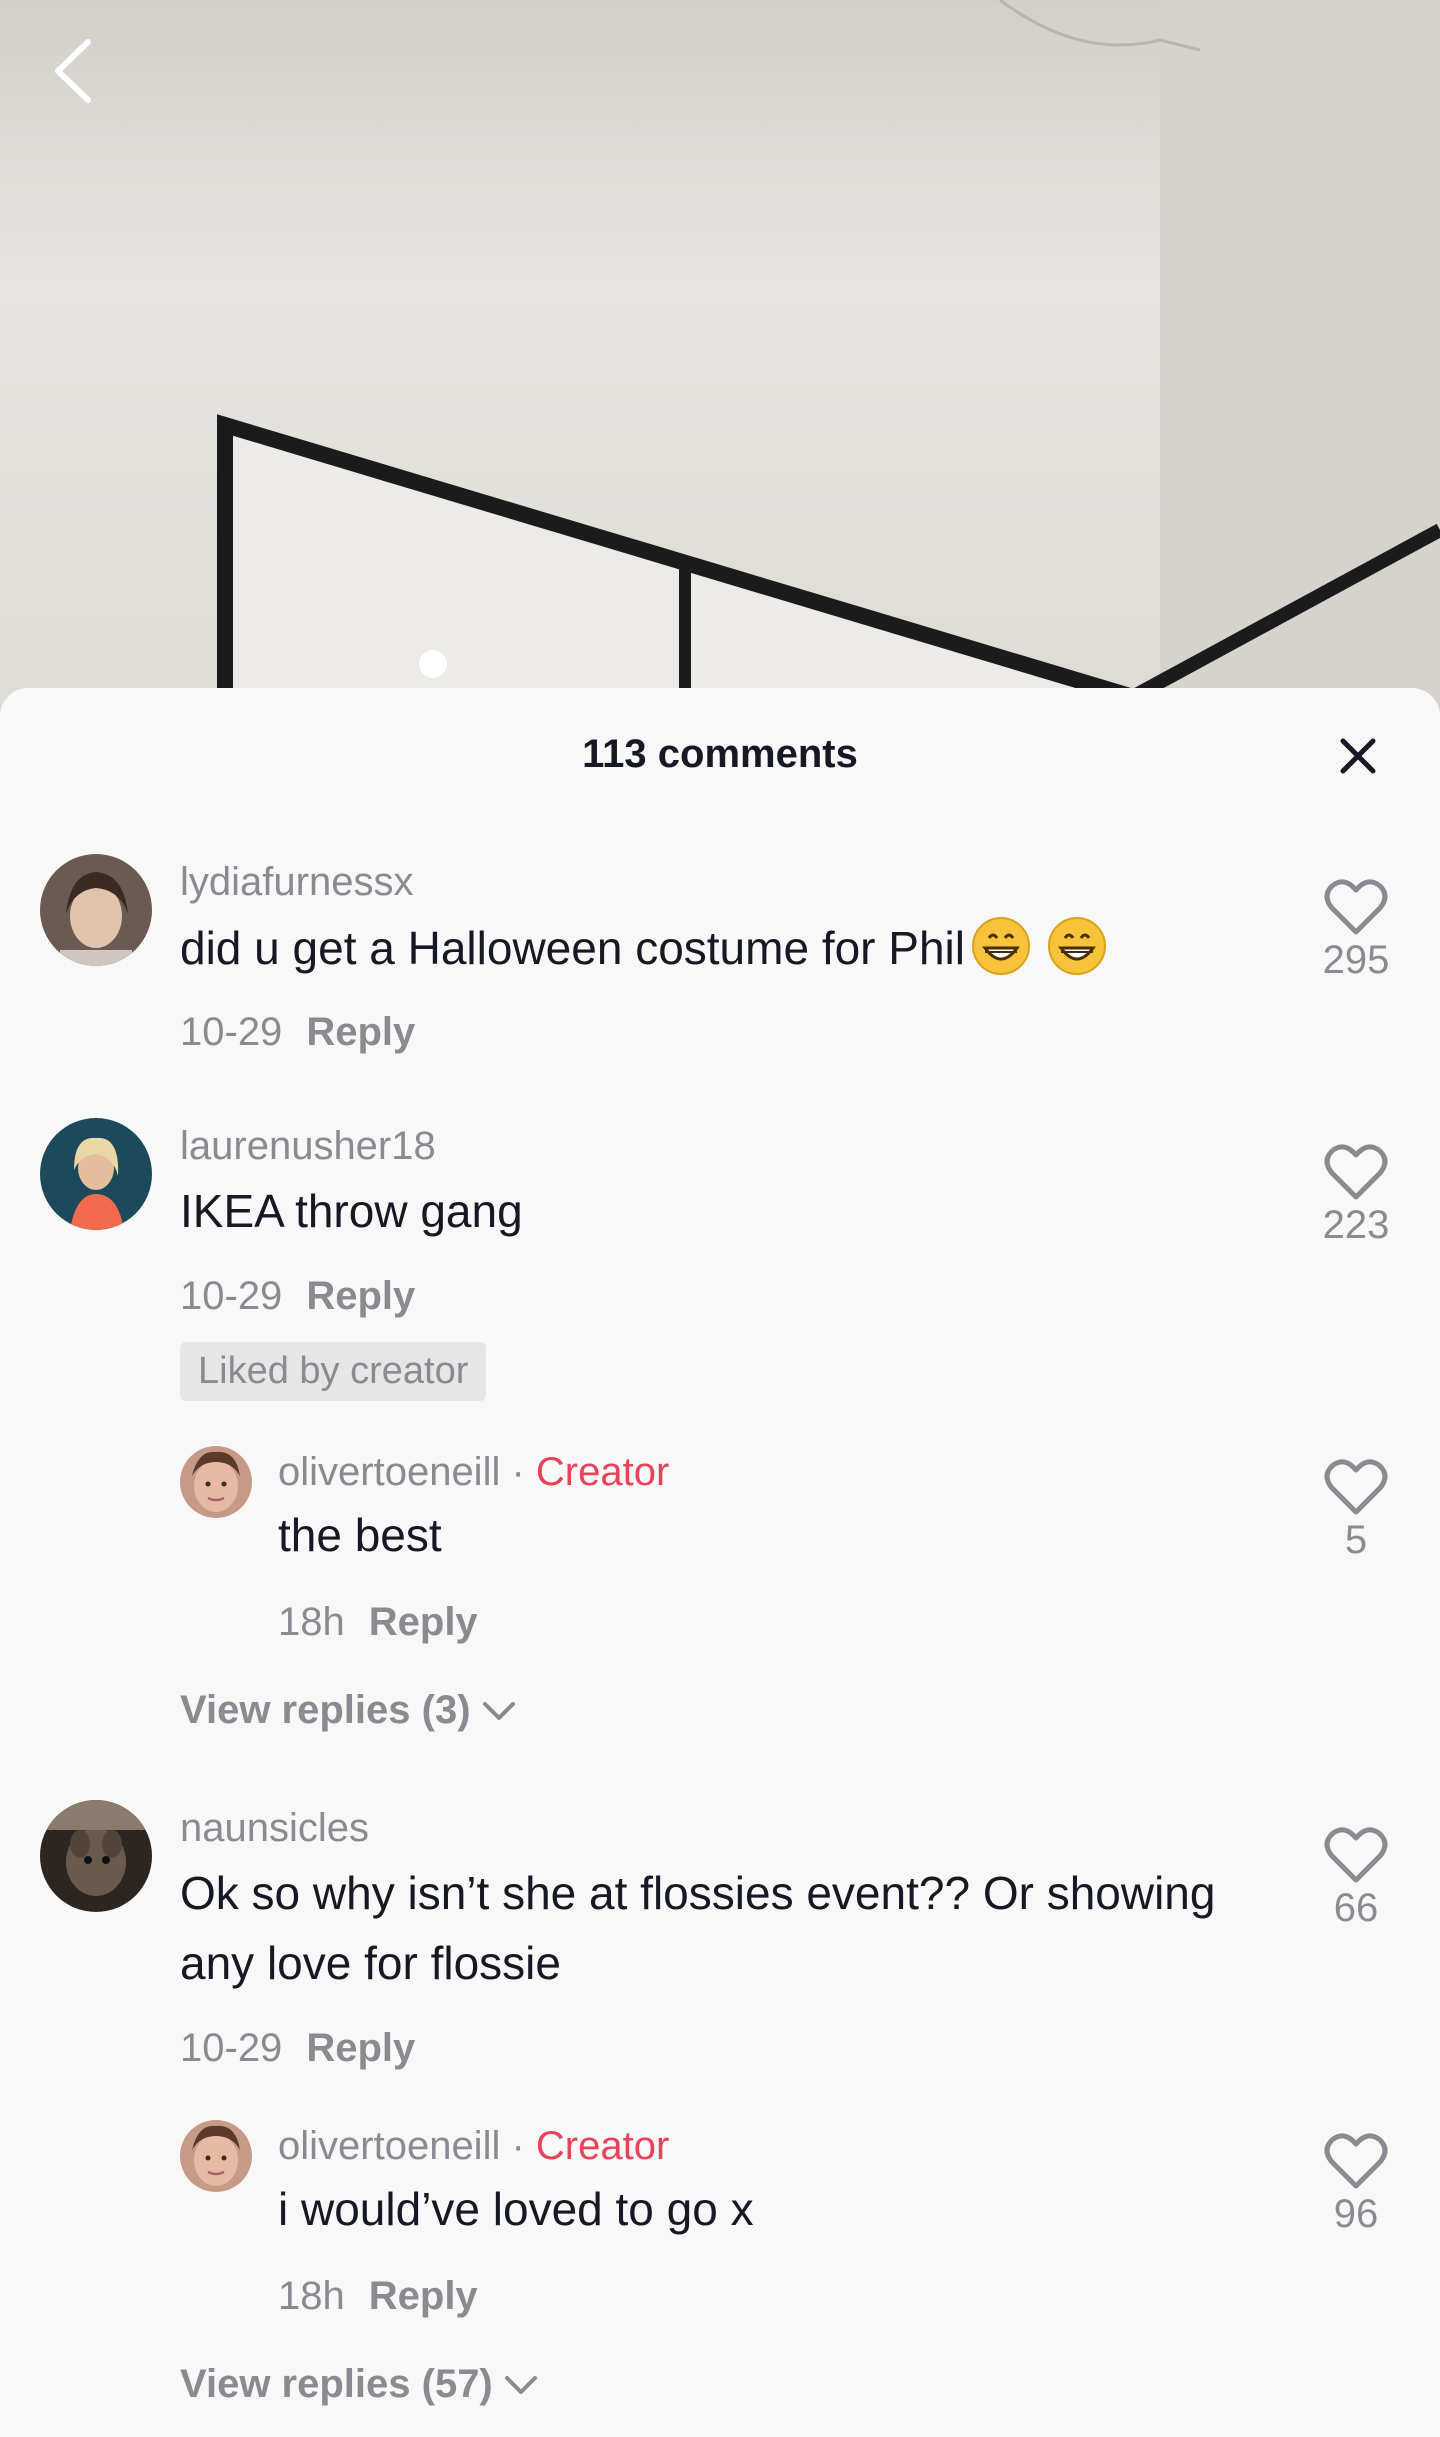  I want to click on comment-username: laurenusher18, so click(308, 1146).